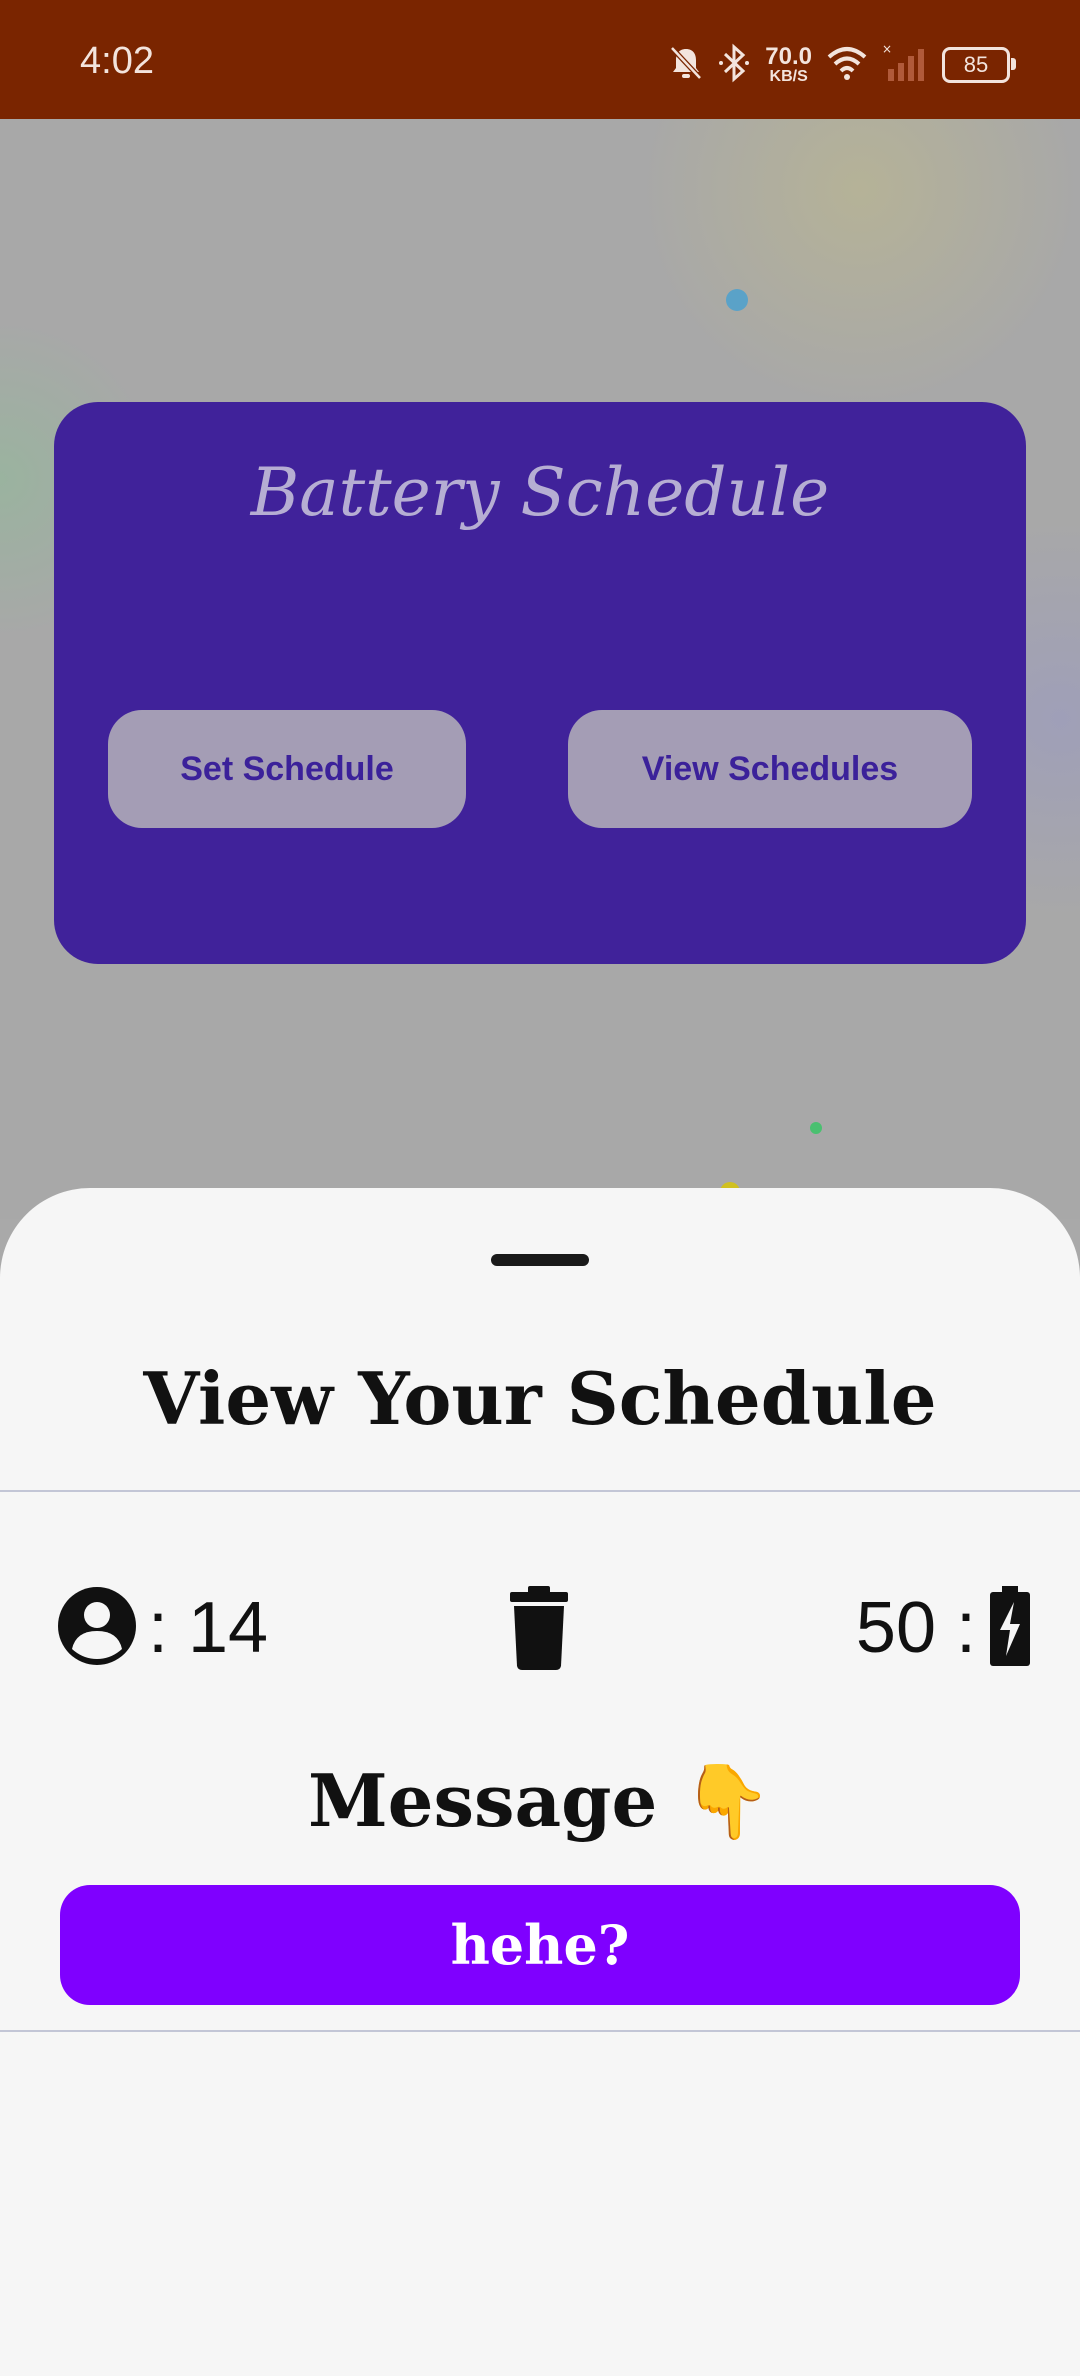 The width and height of the screenshot is (1080, 2376). What do you see at coordinates (208, 1628) in the screenshot?
I see `user-value: : 14` at bounding box center [208, 1628].